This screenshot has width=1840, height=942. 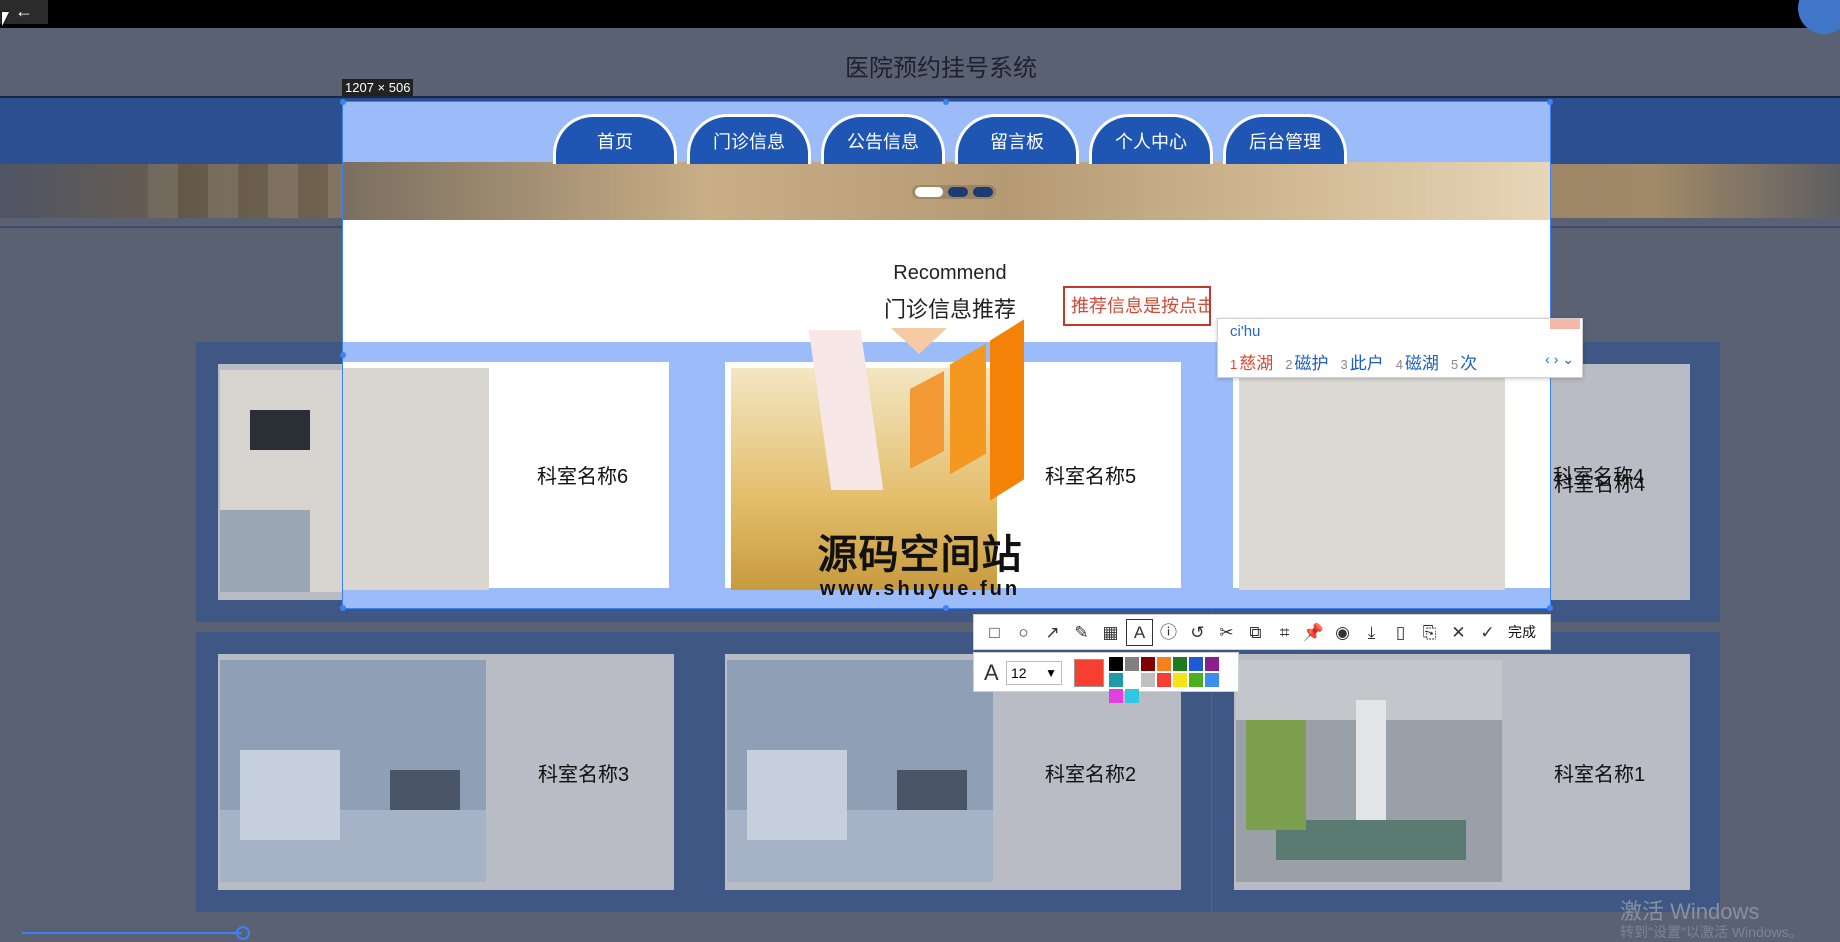 What do you see at coordinates (883, 139) in the screenshot?
I see `nav-tab-notice: 公告信息` at bounding box center [883, 139].